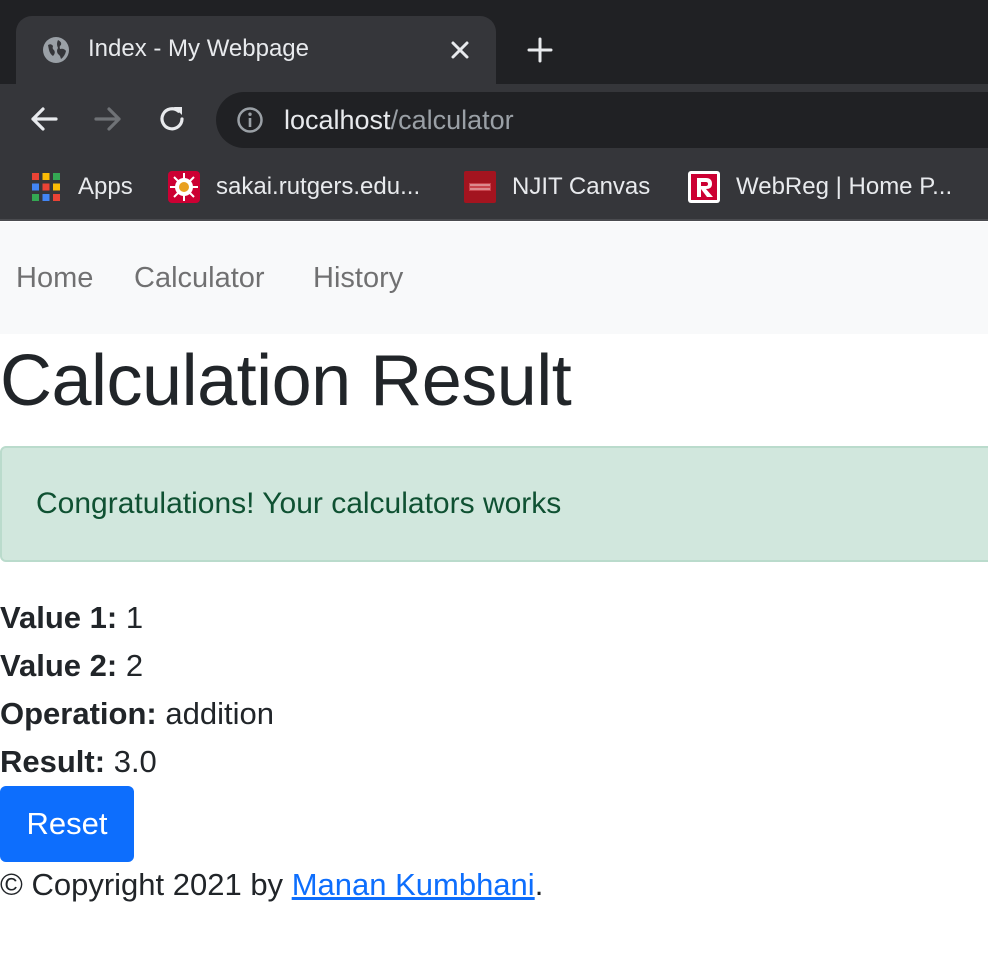  Describe the element at coordinates (704, 187) in the screenshot. I see `webreg-icon` at that location.